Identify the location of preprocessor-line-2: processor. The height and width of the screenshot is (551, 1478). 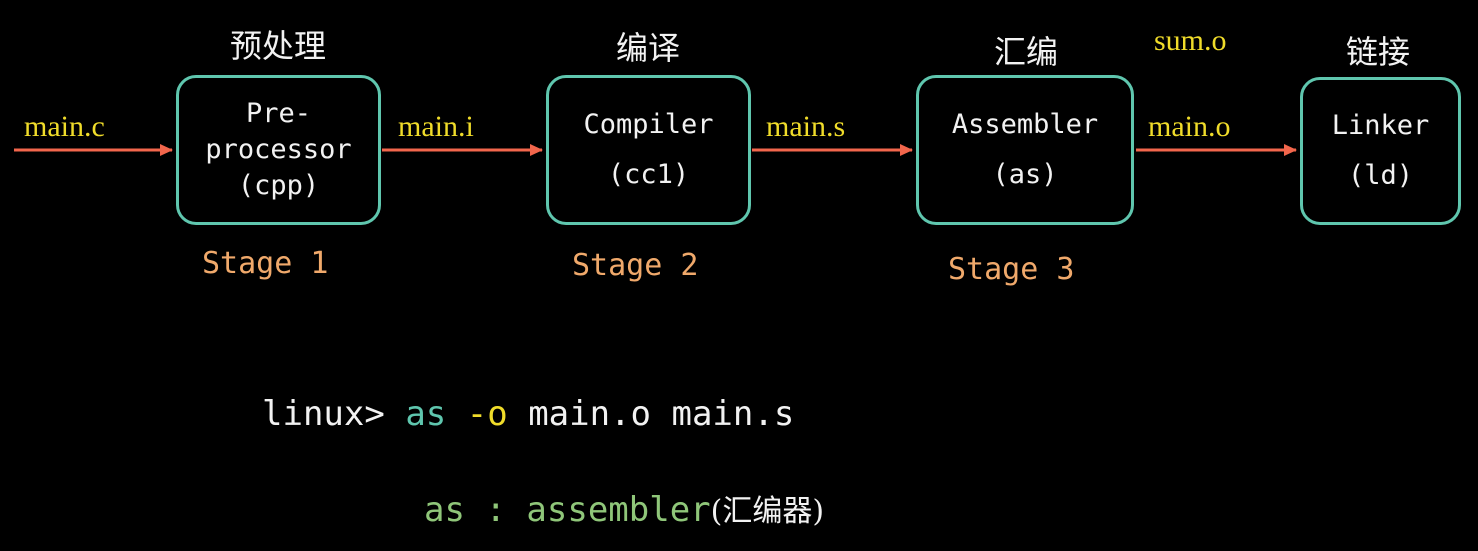
(278, 149).